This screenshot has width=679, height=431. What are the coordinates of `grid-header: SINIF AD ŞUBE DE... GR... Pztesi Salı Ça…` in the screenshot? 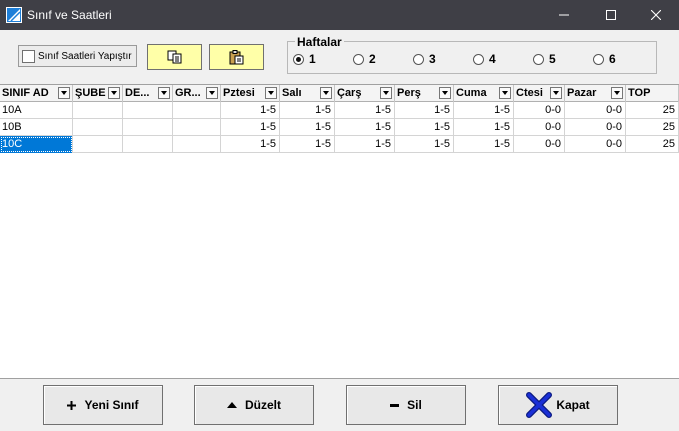 It's located at (339, 93).